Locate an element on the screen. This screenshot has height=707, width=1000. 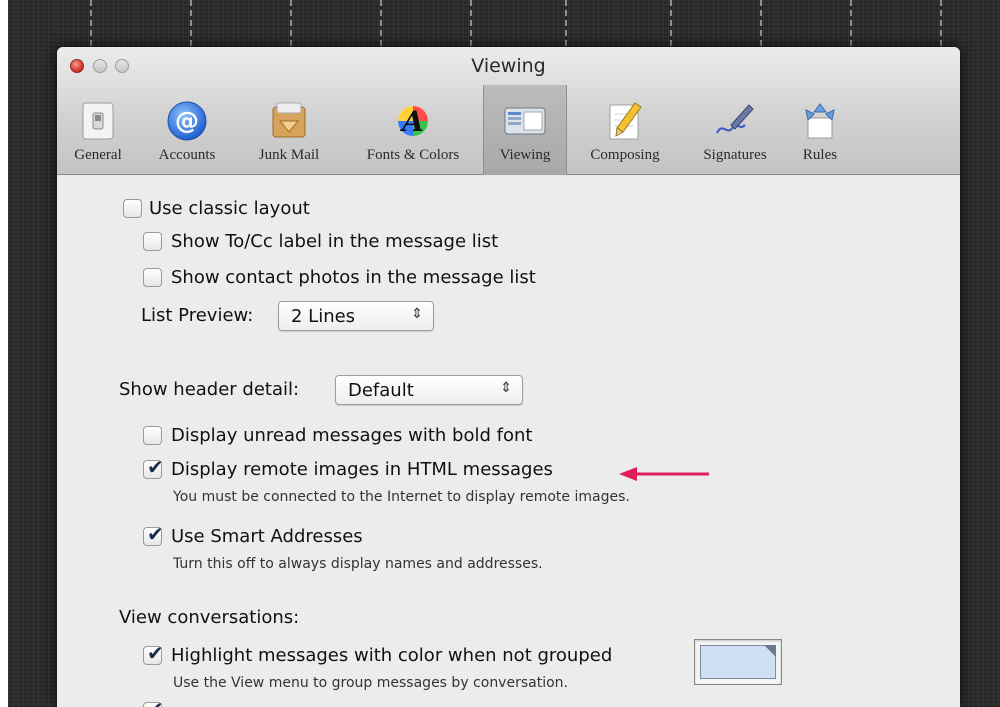
smart-addresses-label: Use Smart Addresses is located at coordinates (267, 536).